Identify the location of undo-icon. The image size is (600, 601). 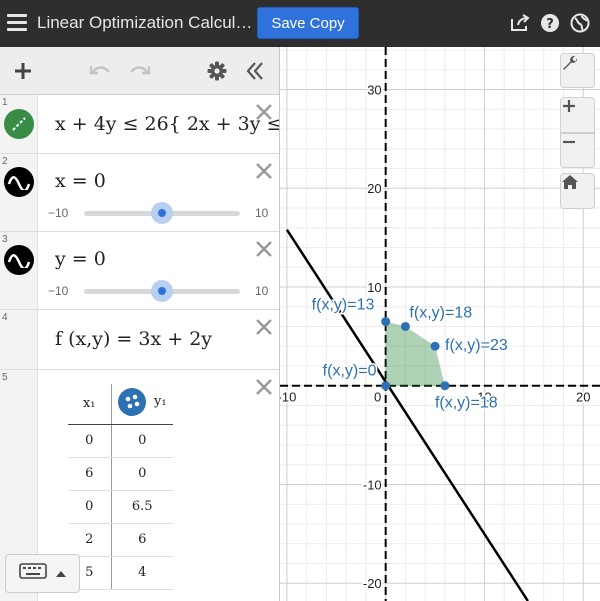
(100, 71).